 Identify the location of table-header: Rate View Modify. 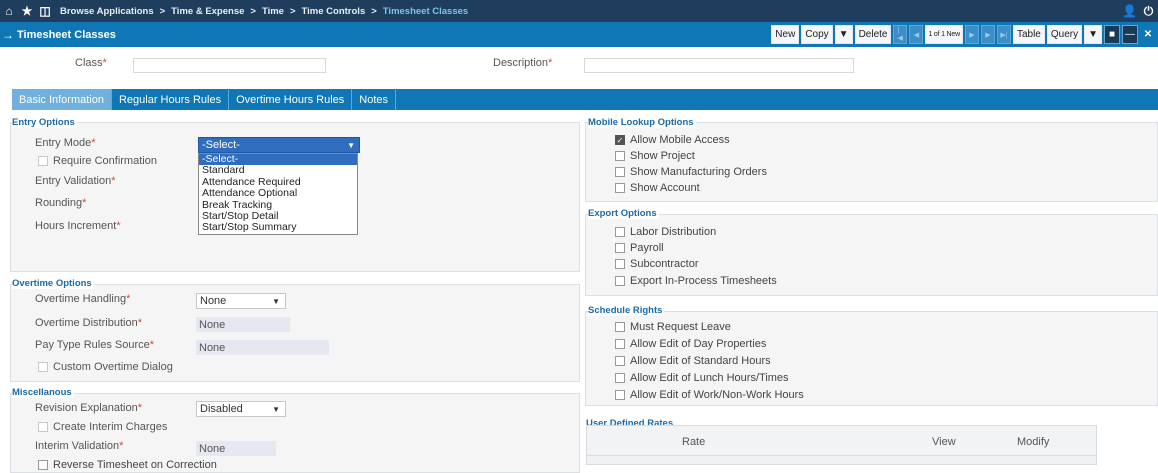
(841, 441).